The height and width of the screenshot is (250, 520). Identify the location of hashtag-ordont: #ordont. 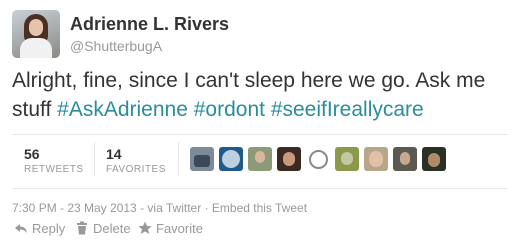
(229, 109).